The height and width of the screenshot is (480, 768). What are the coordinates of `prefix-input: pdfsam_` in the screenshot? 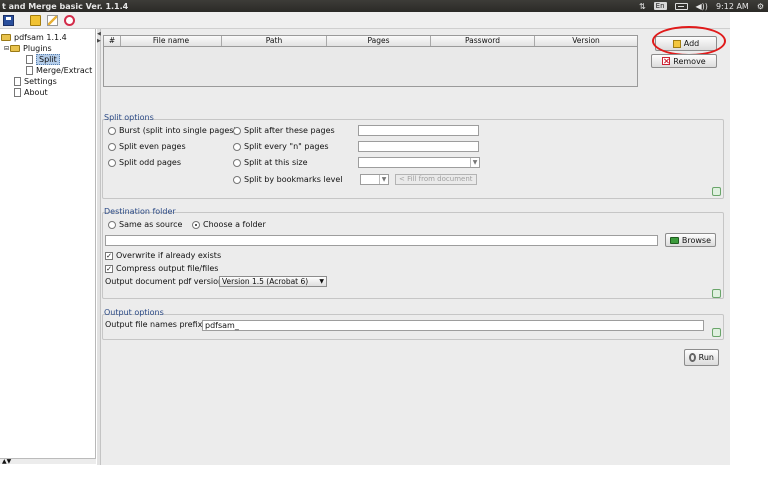 It's located at (453, 325).